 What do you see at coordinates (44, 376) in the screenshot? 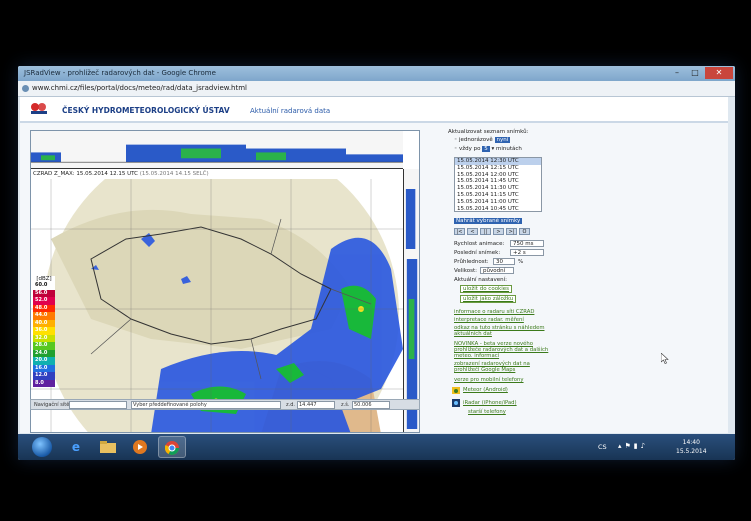
I see `legend-row: 12.0` at bounding box center [44, 376].